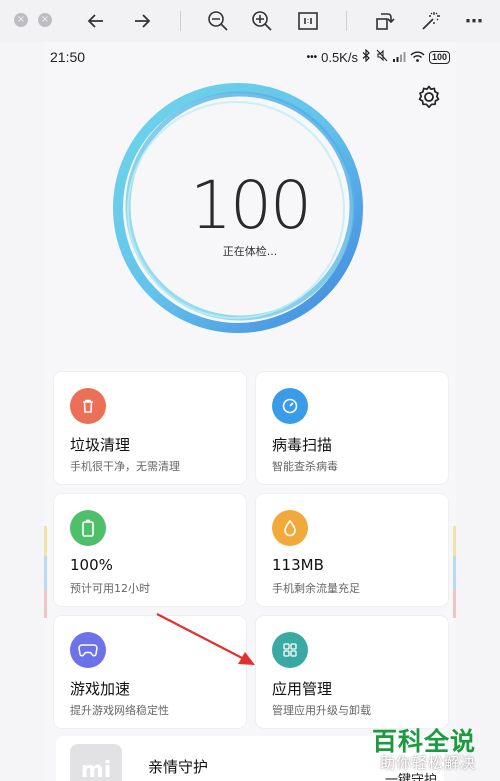 This screenshot has width=500, height=781. Describe the element at coordinates (250, 57) in the screenshot. I see `status-bar: 21:50 ••• 0.5K/s 100` at that location.